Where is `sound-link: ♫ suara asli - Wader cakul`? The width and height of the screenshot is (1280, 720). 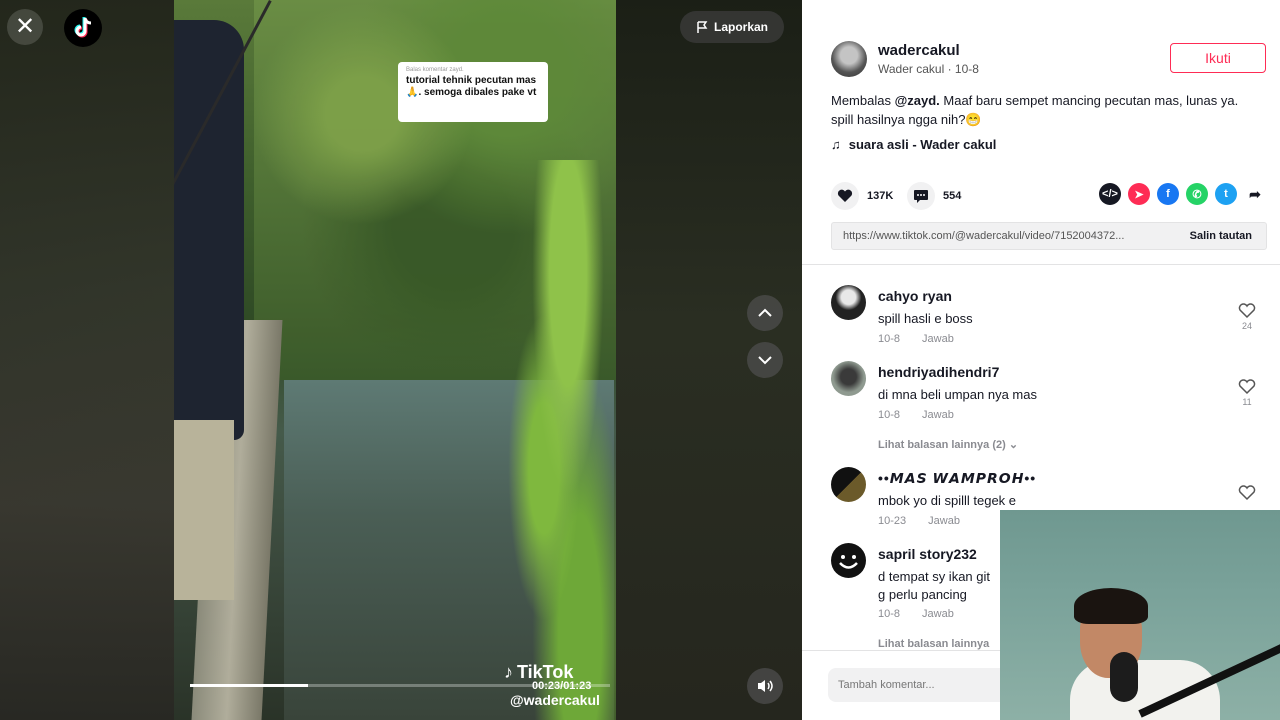 sound-link: ♫ suara asli - Wader cakul is located at coordinates (913, 144).